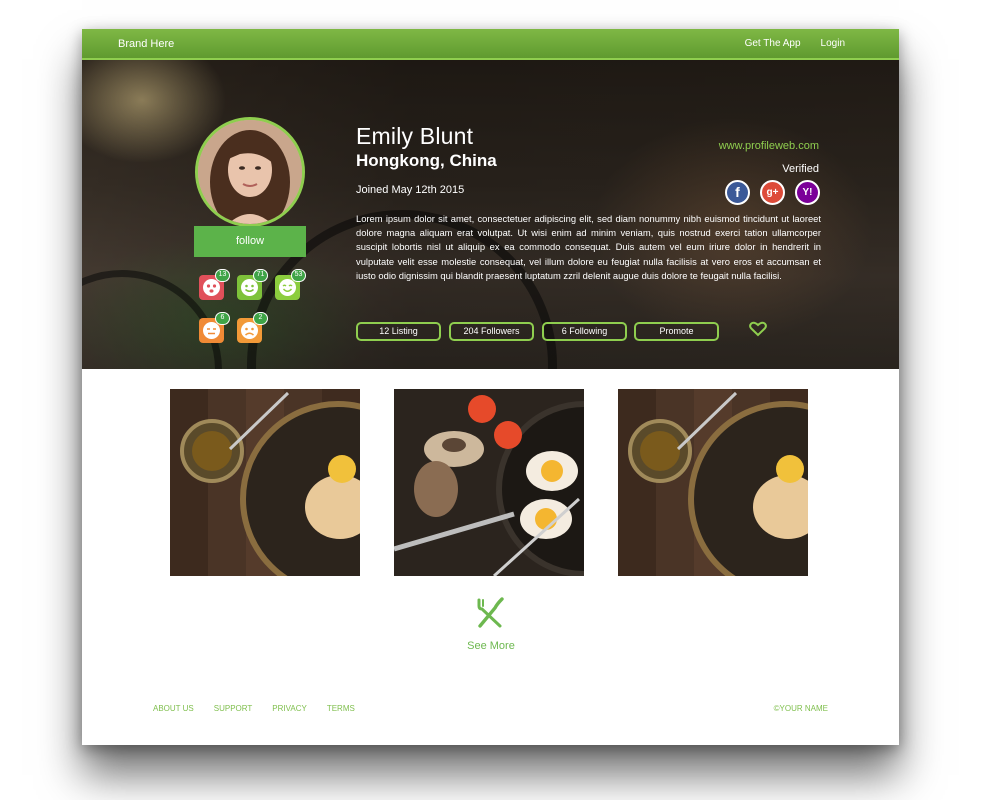 The width and height of the screenshot is (1000, 800). Describe the element at coordinates (398, 331) in the screenshot. I see `listing-count-button: 12 Listing` at that location.